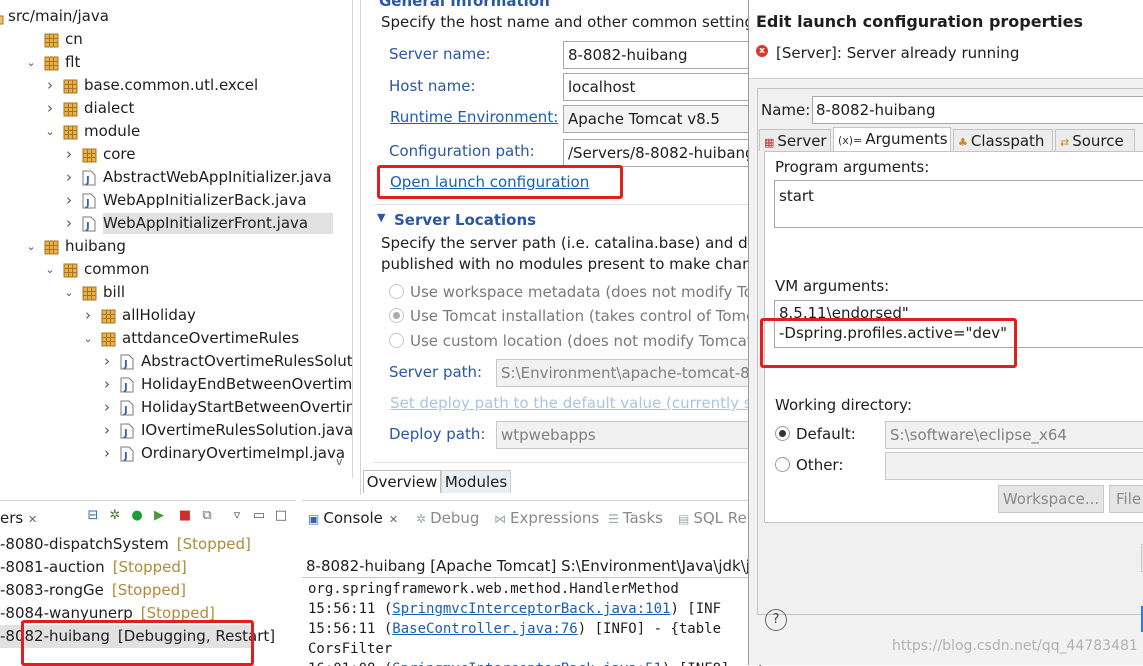  I want to click on tree-item: › J AbstractOvertimeRulesSoluti, so click(176, 361).